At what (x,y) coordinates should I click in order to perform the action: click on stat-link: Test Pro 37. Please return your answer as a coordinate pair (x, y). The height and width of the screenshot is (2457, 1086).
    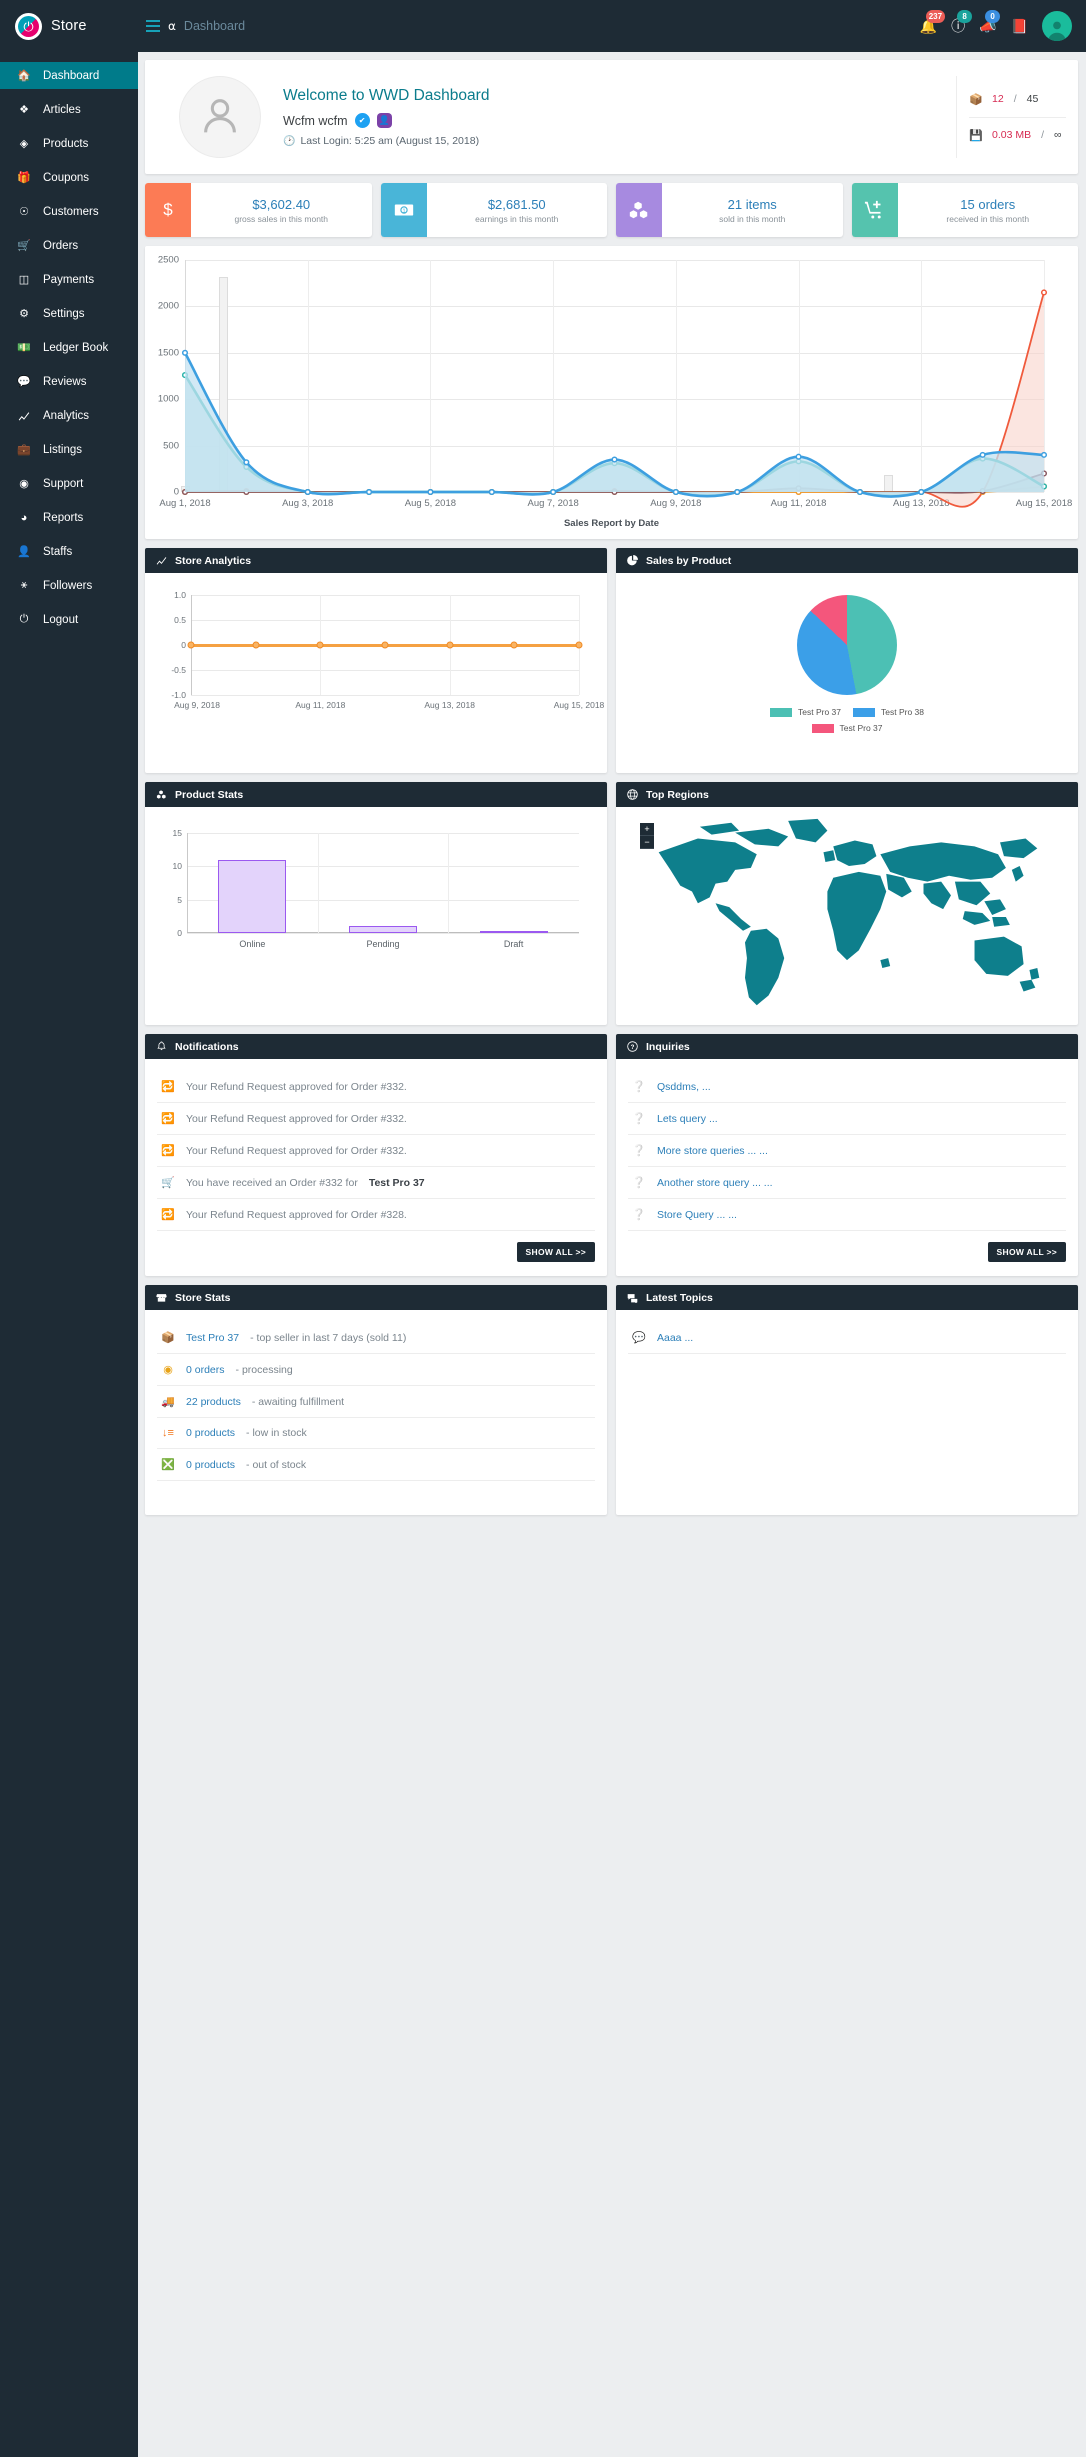
    Looking at the image, I should click on (212, 1338).